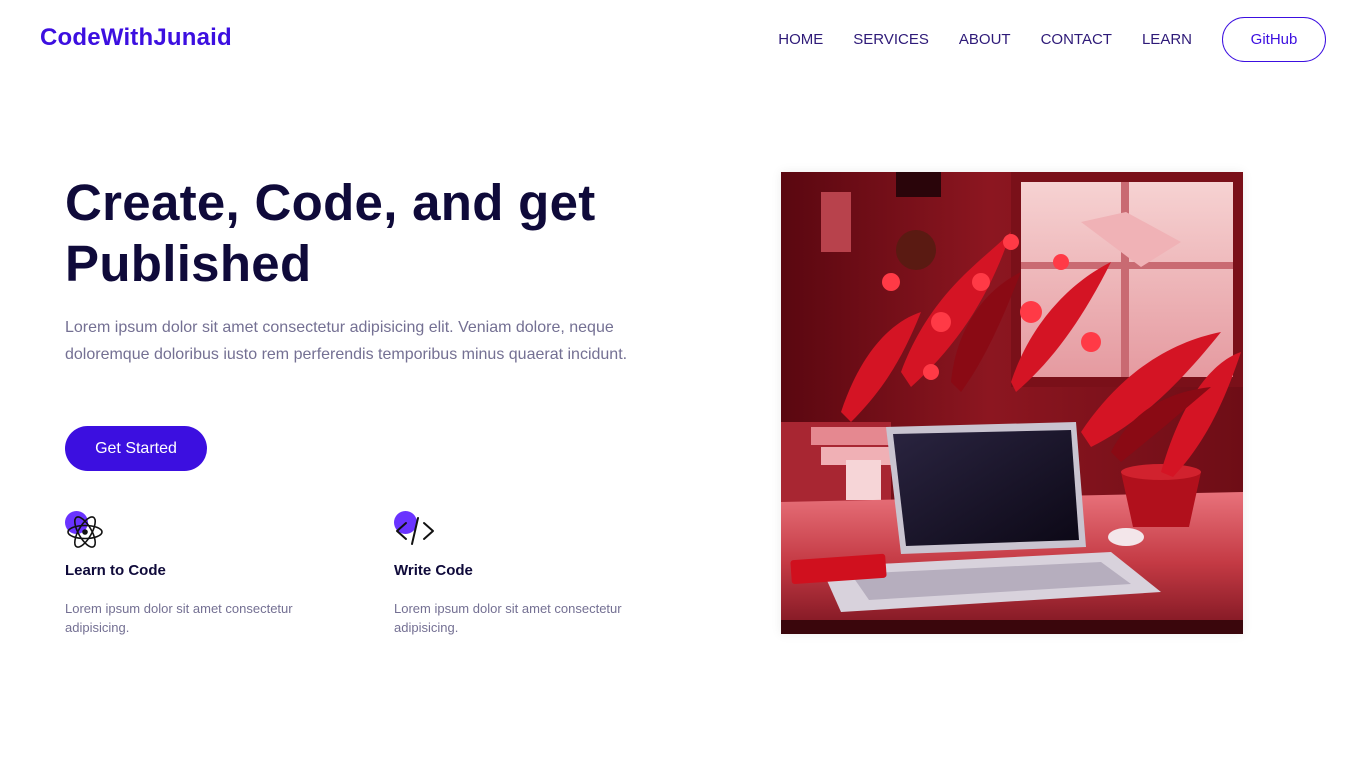 This screenshot has height=768, width=1366. What do you see at coordinates (800, 39) in the screenshot?
I see `nav-link-home: HOME` at bounding box center [800, 39].